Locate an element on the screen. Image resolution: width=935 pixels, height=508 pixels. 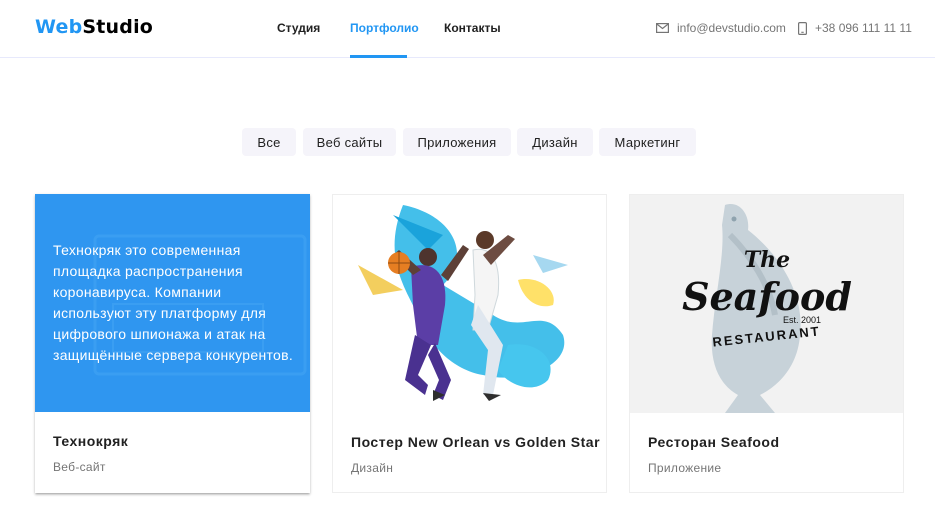
logo: WebStudio is located at coordinates (94, 27).